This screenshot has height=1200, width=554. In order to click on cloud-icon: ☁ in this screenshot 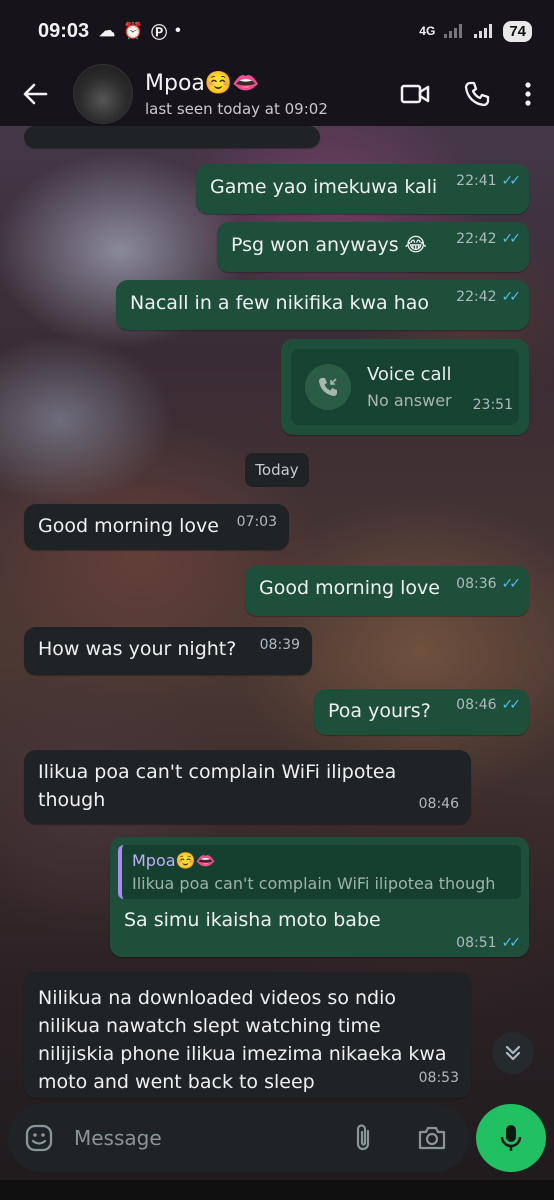, I will do `click(107, 31)`.